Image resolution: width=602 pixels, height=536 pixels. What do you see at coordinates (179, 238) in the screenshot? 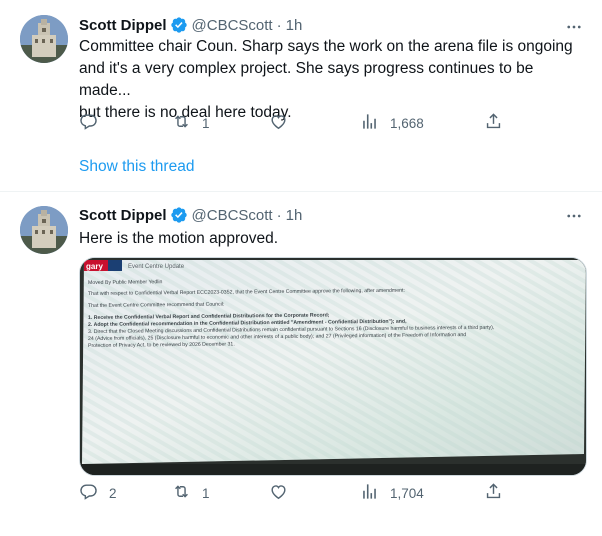
I see `tweet-text: Here is the motion approved.` at bounding box center [179, 238].